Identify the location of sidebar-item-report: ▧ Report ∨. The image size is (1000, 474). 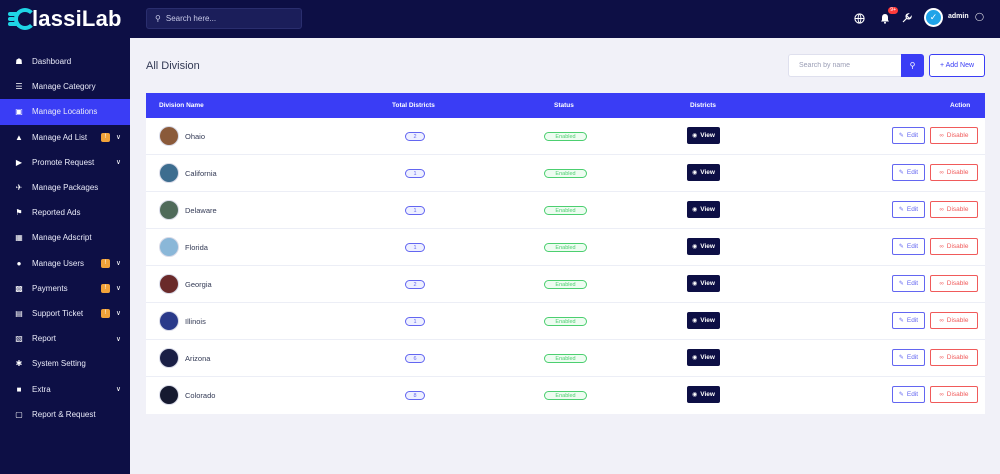
(65, 338).